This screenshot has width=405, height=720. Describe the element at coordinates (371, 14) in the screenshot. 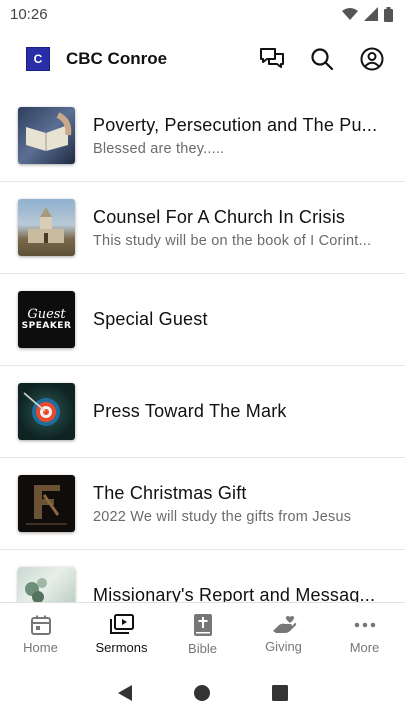

I see `signal-icon` at that location.